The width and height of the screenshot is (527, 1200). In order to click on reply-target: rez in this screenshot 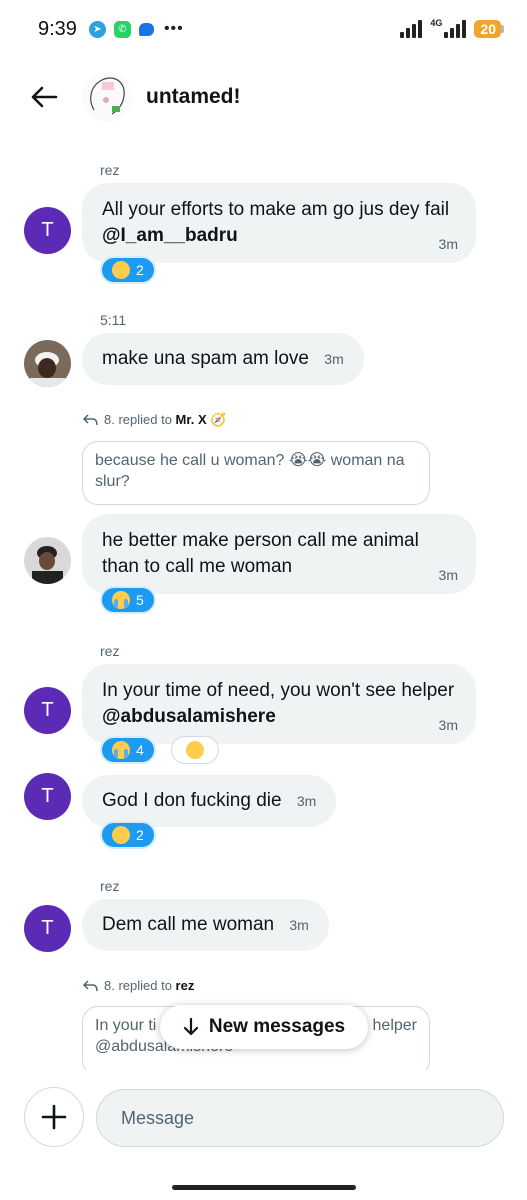, I will do `click(185, 985)`.